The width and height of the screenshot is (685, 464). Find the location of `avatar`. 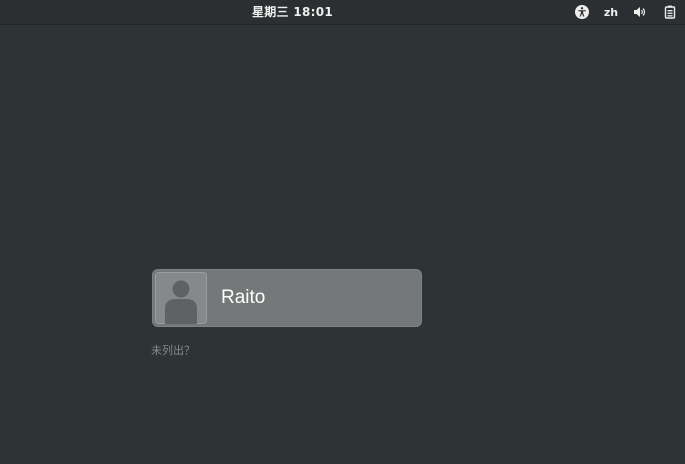

avatar is located at coordinates (181, 298).